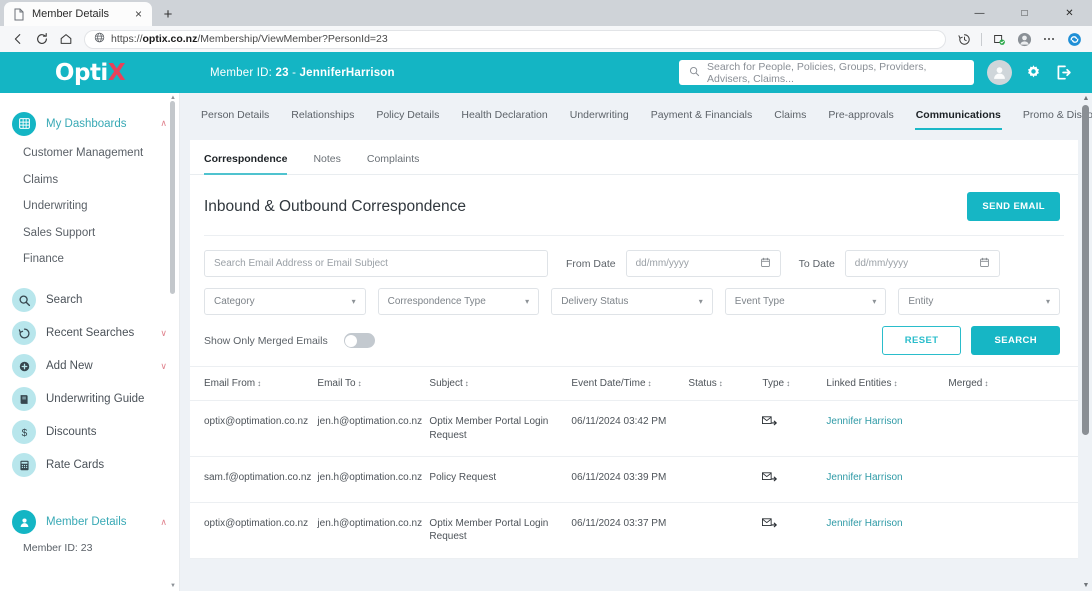 This screenshot has height=591, width=1092. Describe the element at coordinates (1085, 270) in the screenshot. I see `main-scrollbar-thumb` at that location.